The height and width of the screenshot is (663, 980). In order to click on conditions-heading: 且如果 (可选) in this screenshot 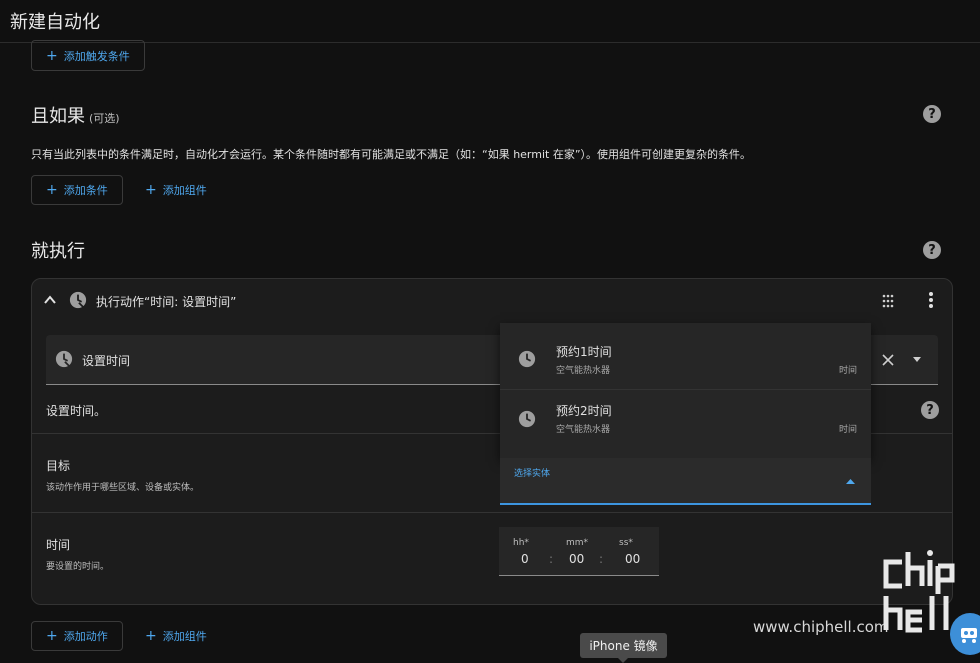, I will do `click(75, 115)`.